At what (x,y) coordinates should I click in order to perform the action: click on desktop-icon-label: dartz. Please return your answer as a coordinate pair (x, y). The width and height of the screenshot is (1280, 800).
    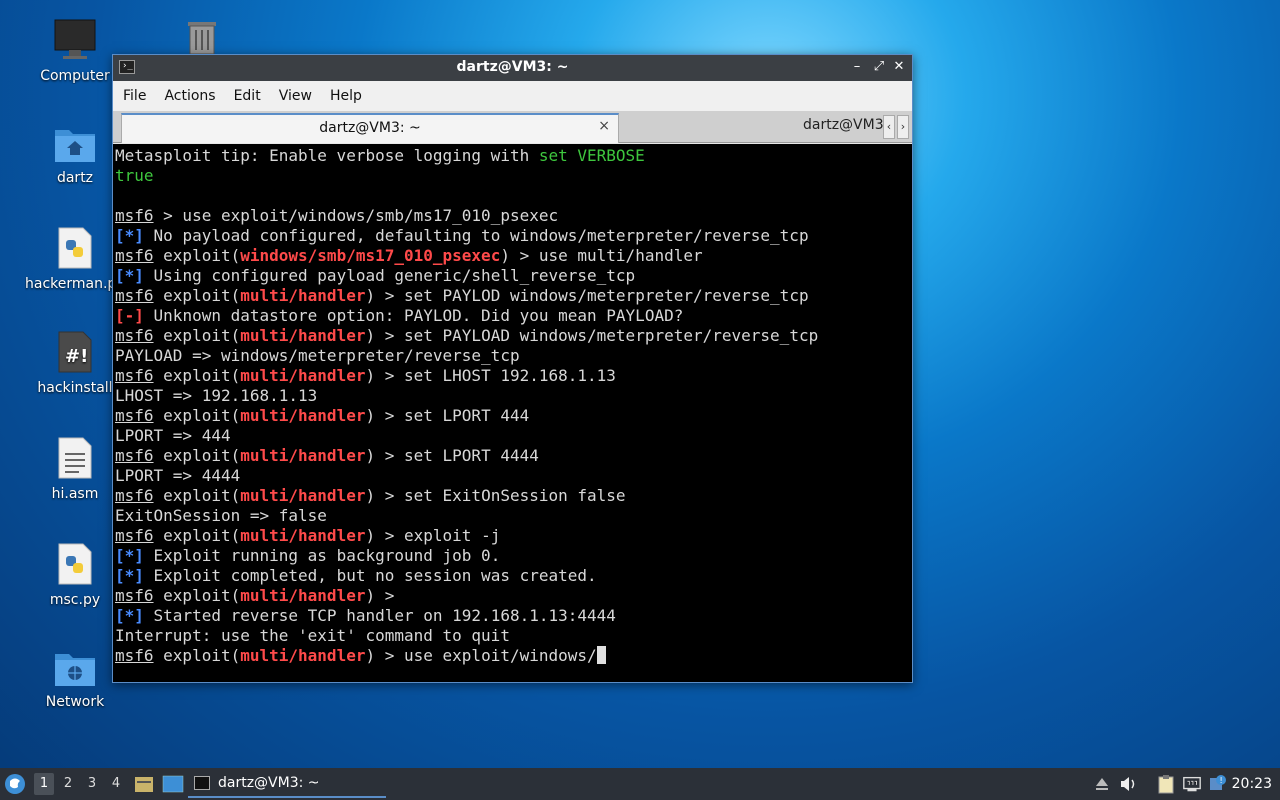
    Looking at the image, I should click on (75, 178).